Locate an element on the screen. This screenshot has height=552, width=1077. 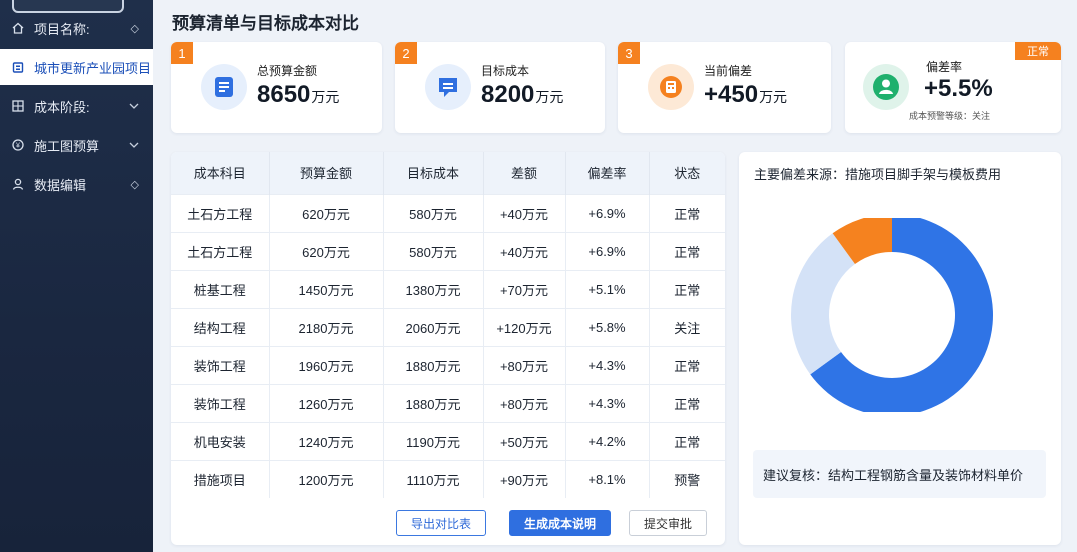
table-cell: +70万元 is located at coordinates (524, 288).